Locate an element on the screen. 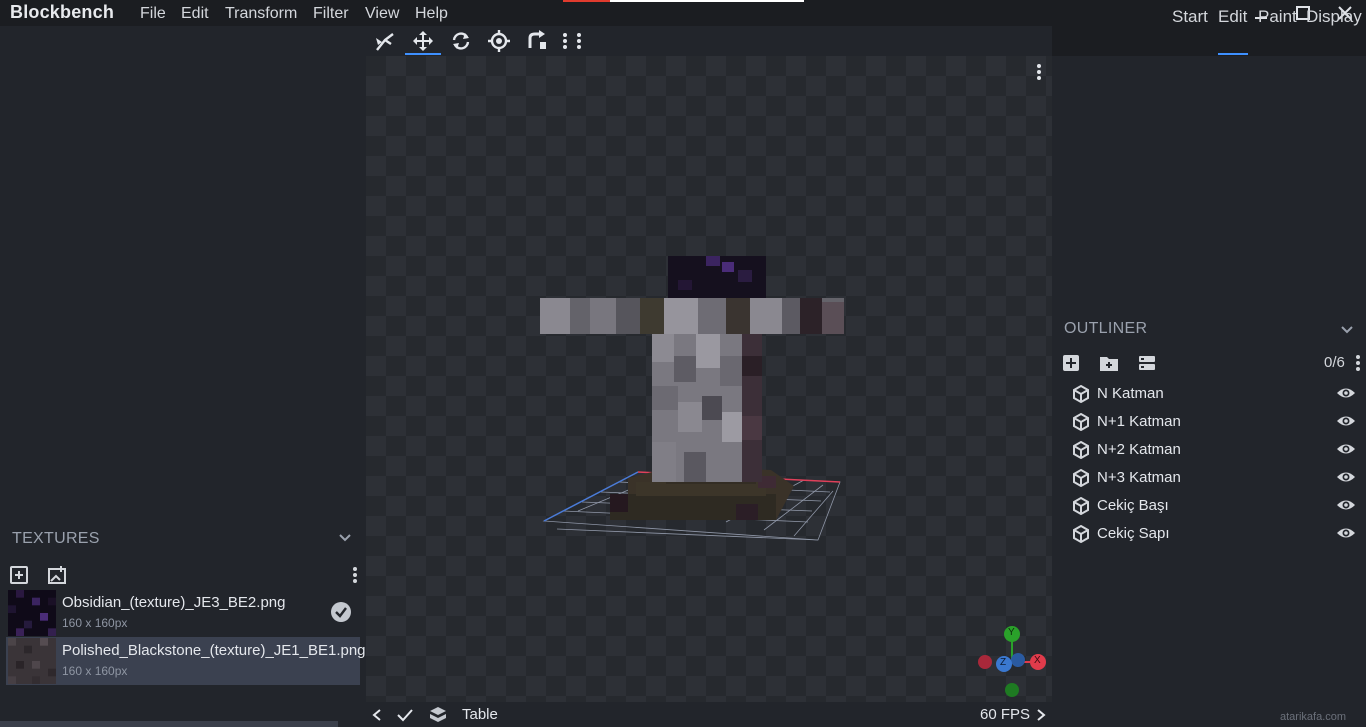 The height and width of the screenshot is (727, 1366). status-prev-button is located at coordinates (377, 716).